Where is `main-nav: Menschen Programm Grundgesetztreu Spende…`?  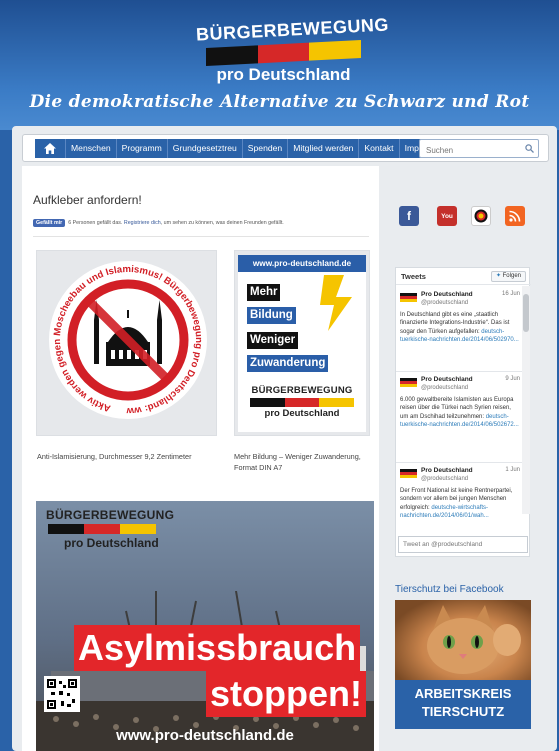
main-nav: Menschen Programm Grundgesetztreu Spende… is located at coordinates (285, 148).